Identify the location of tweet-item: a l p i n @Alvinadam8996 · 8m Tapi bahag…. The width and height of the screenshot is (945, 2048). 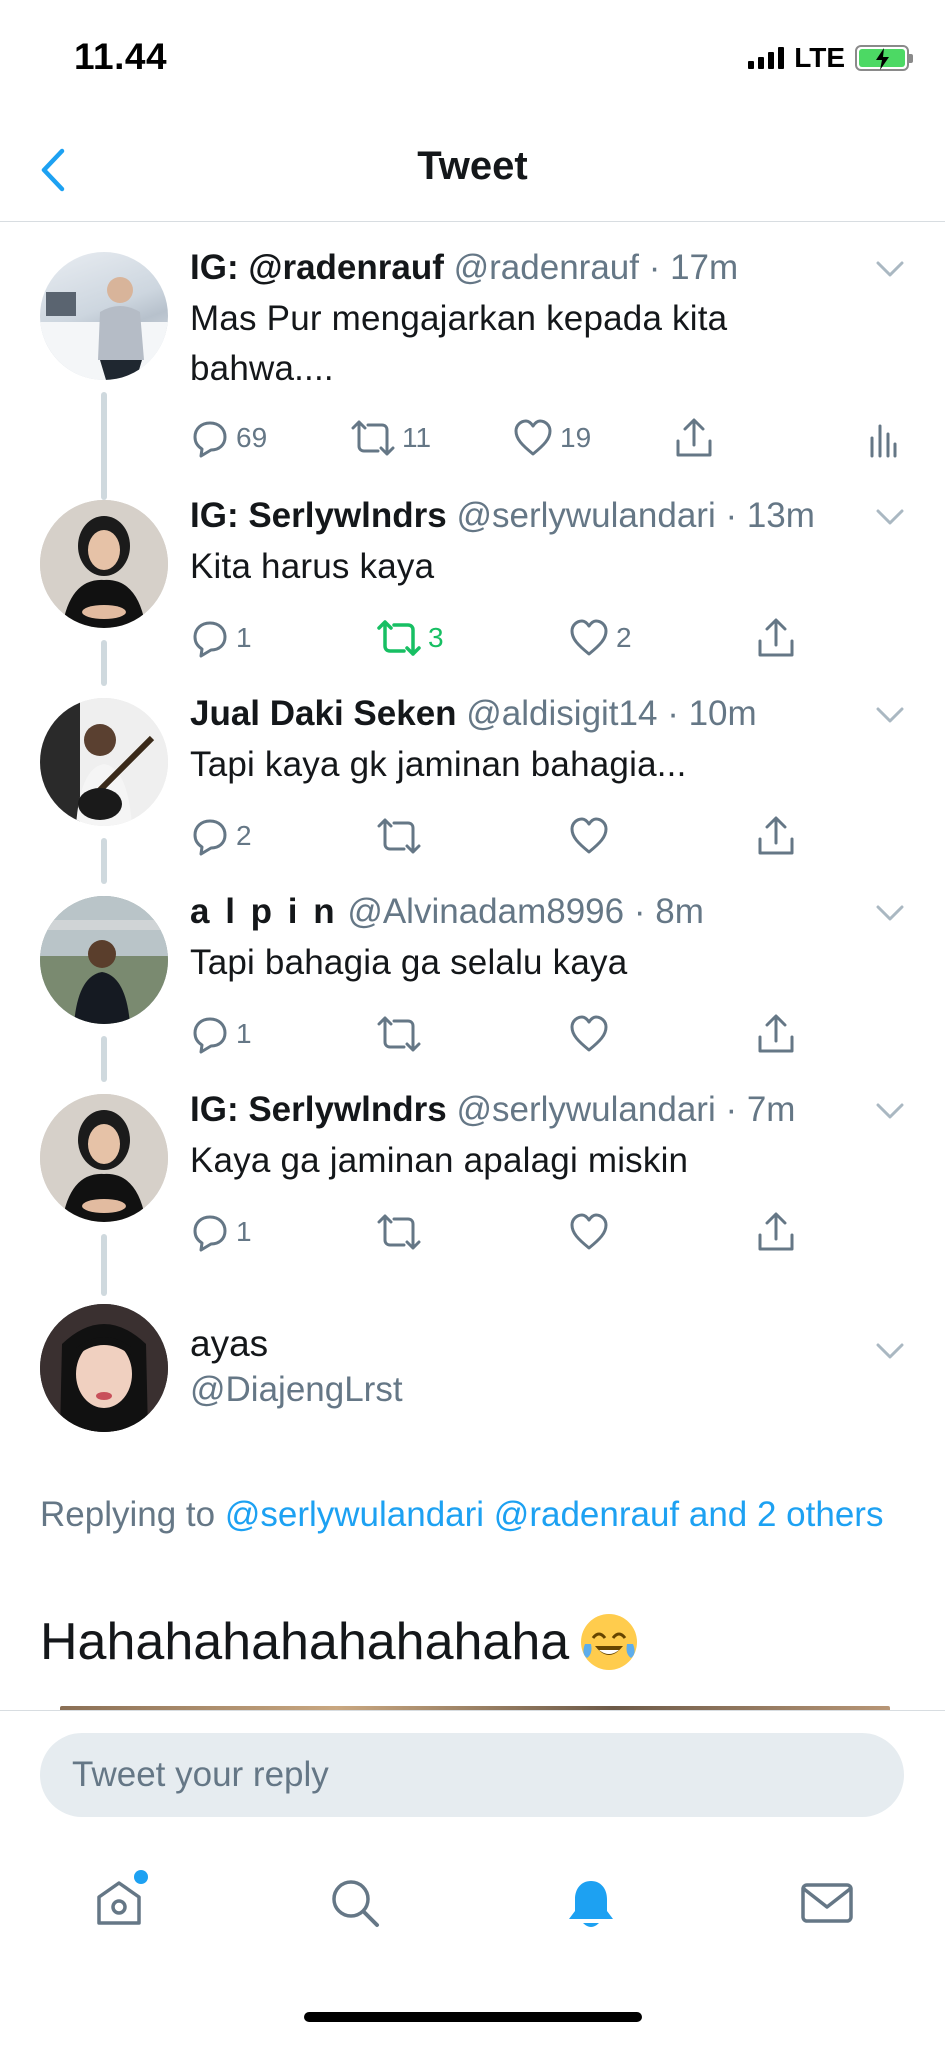
(472, 974).